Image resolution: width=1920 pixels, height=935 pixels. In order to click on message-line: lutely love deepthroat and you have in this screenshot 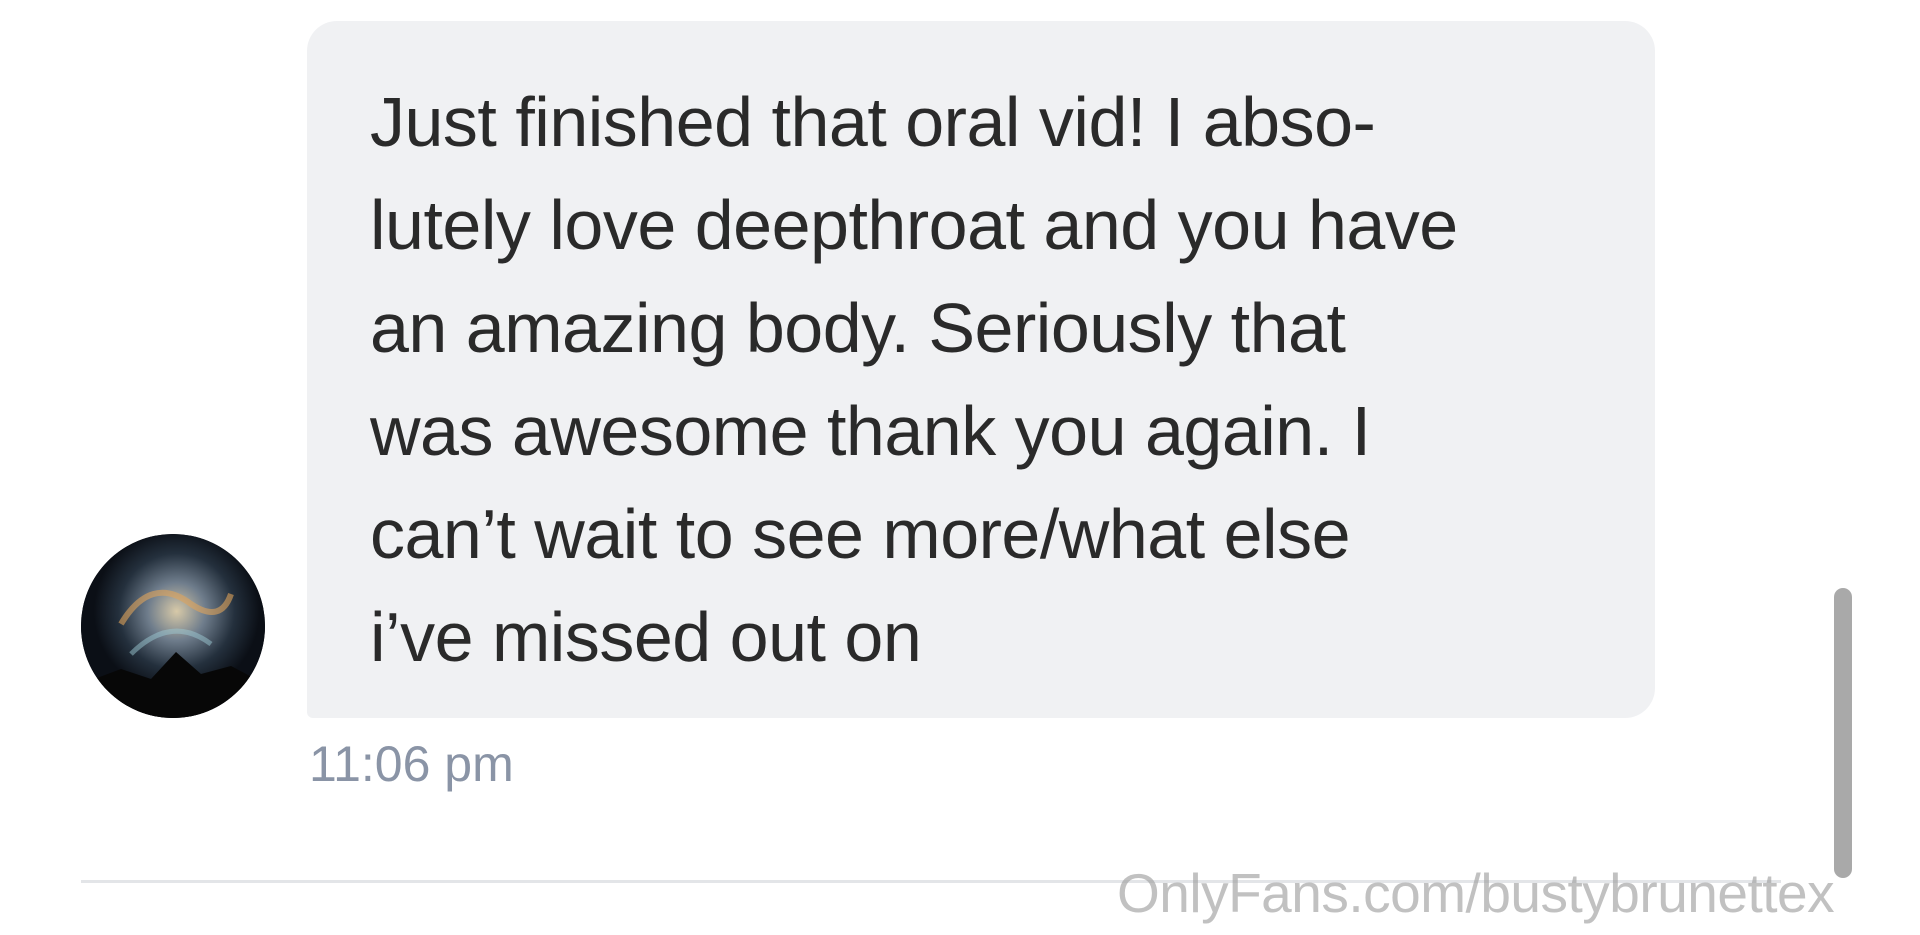, I will do `click(914, 225)`.